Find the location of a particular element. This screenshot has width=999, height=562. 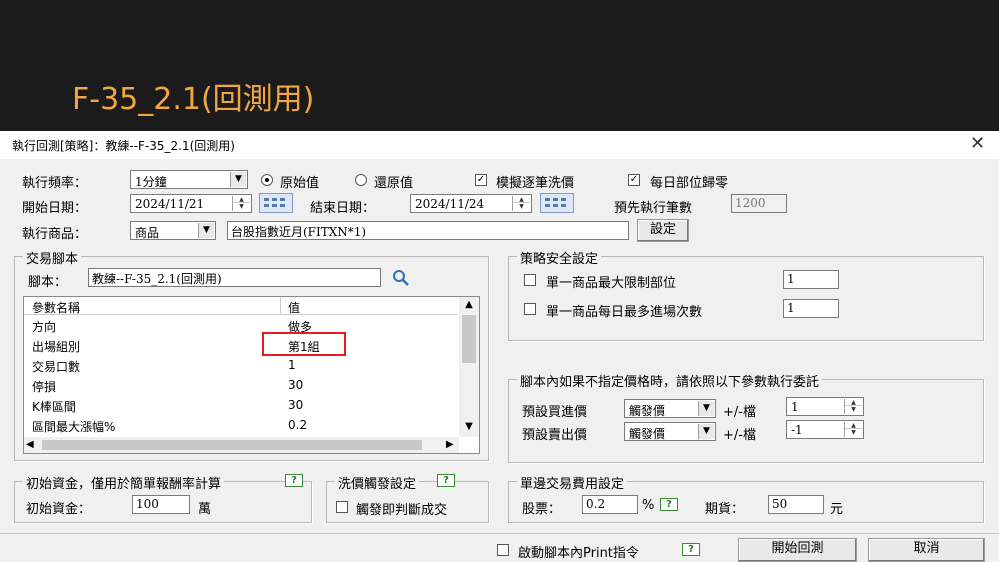

product-type-select: 商品 ▼ is located at coordinates (173, 230).